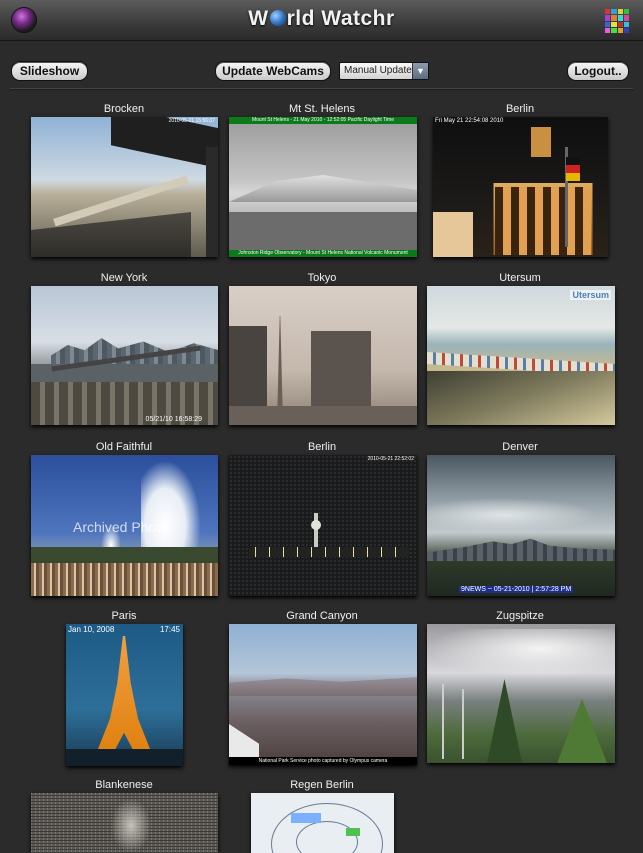  What do you see at coordinates (469, 121) in the screenshot?
I see `webcam-timestamp: Fri May 21 22:54:08 2010` at bounding box center [469, 121].